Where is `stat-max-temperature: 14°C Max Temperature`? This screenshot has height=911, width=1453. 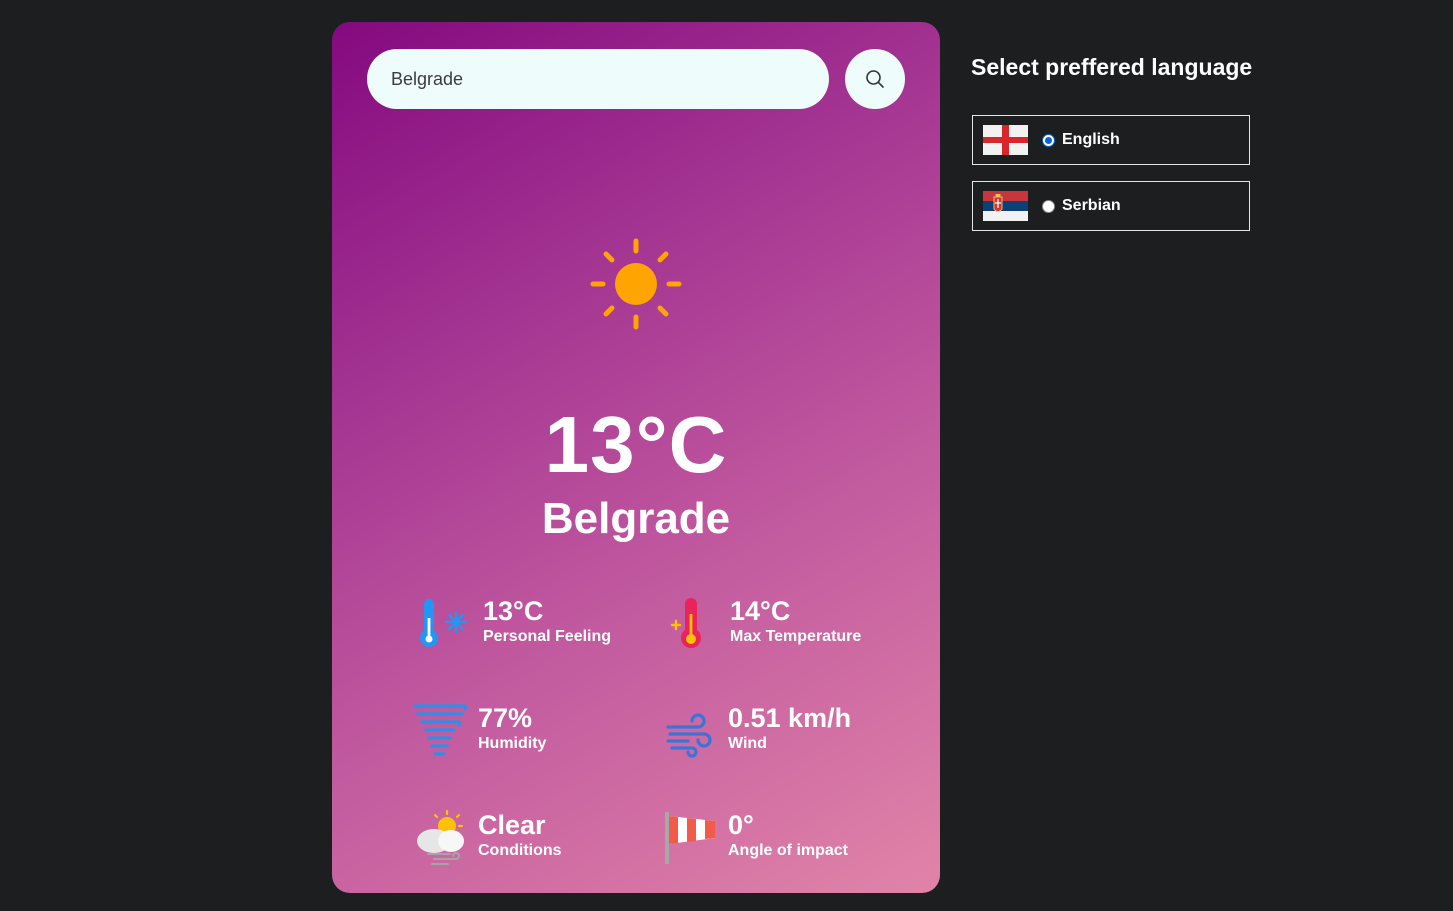 stat-max-temperature: 14°C Max Temperature is located at coordinates (783, 626).